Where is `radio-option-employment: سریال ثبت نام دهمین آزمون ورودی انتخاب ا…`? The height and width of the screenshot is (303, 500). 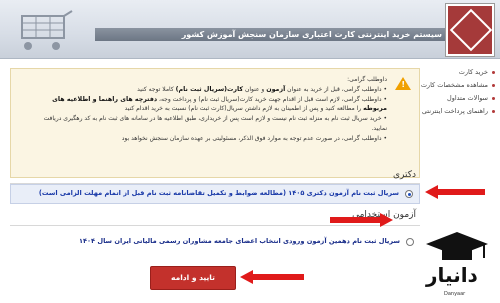
radio-option-employment: سریال ثبت نام دهمین آزمون ورودی انتخاب ا… is located at coordinates (215, 243).